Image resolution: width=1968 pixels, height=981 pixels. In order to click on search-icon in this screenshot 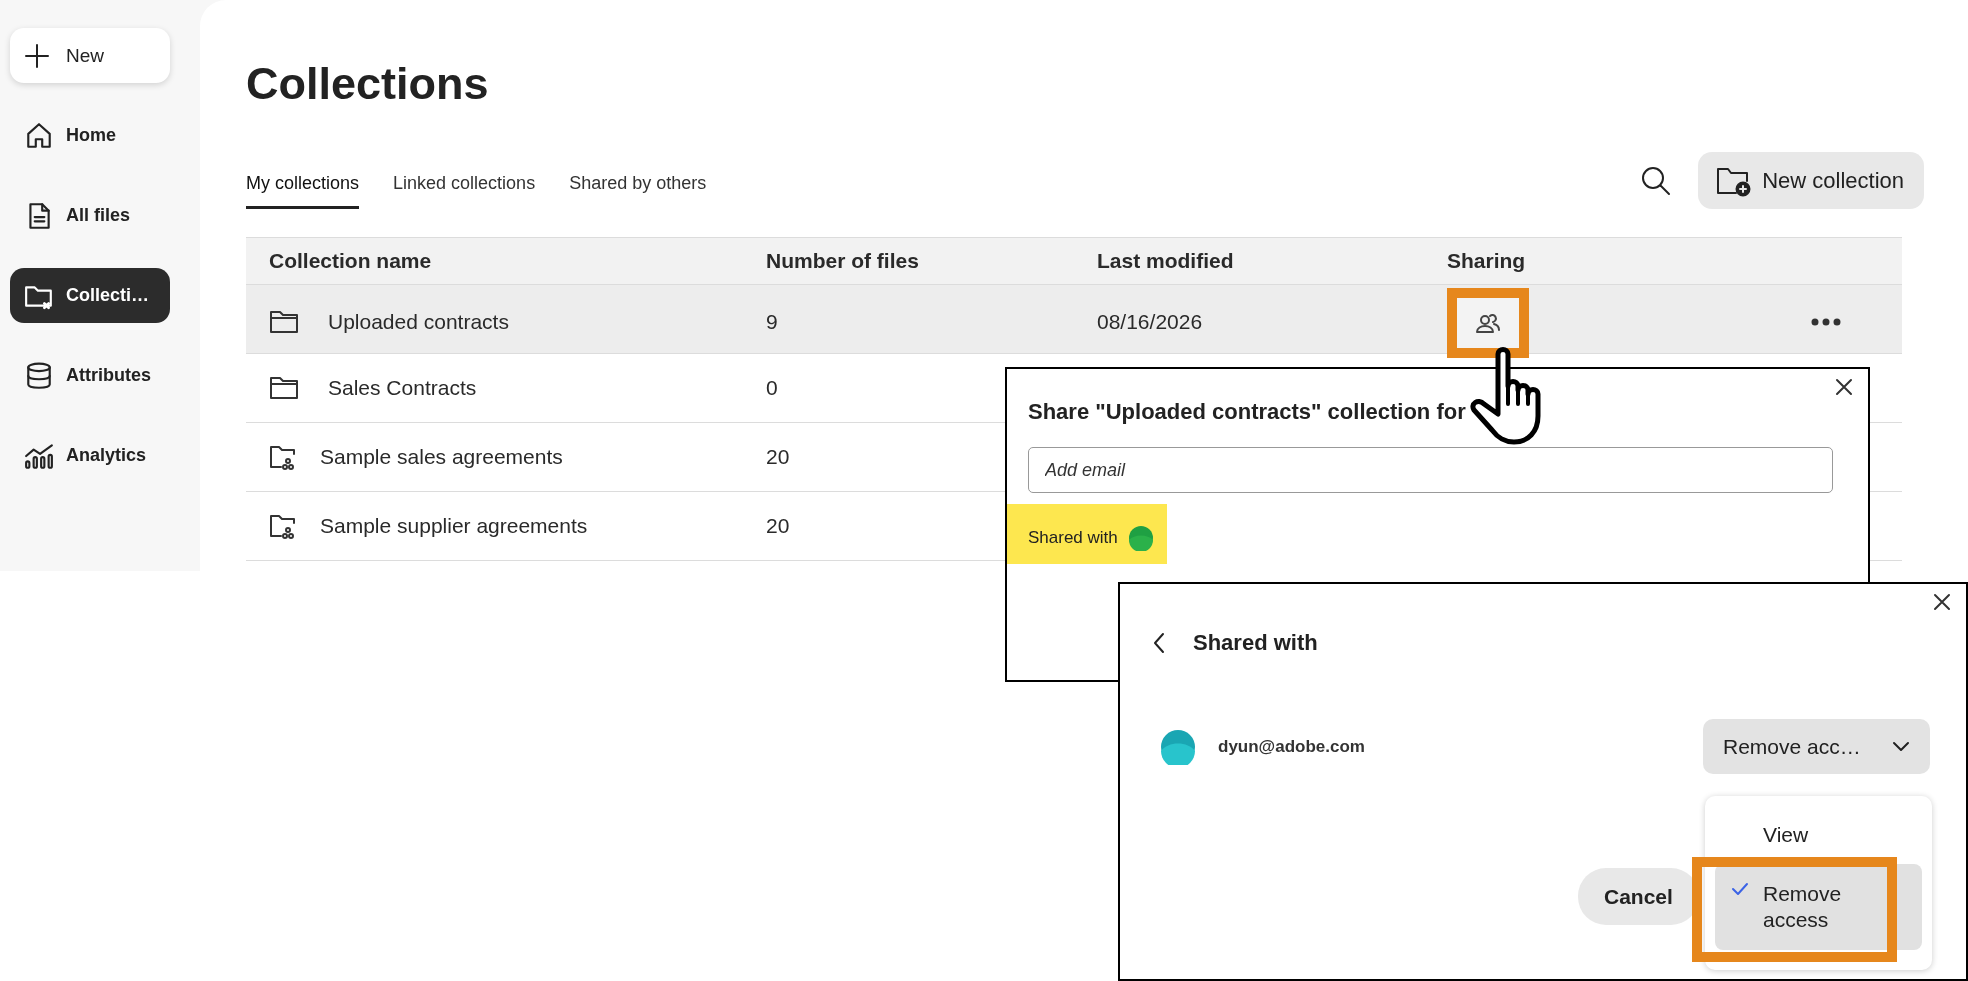, I will do `click(1656, 180)`.